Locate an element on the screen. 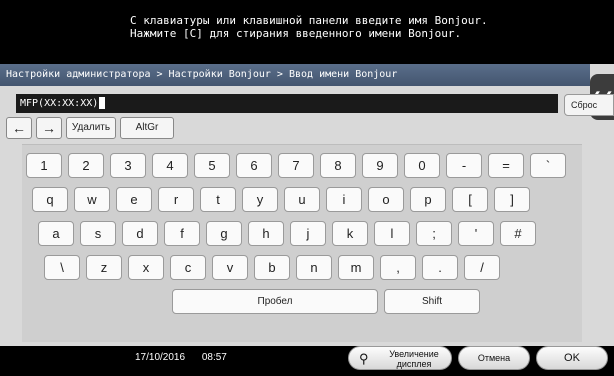 Image resolution: width=614 pixels, height=376 pixels. key-4-5: v is located at coordinates (230, 267).